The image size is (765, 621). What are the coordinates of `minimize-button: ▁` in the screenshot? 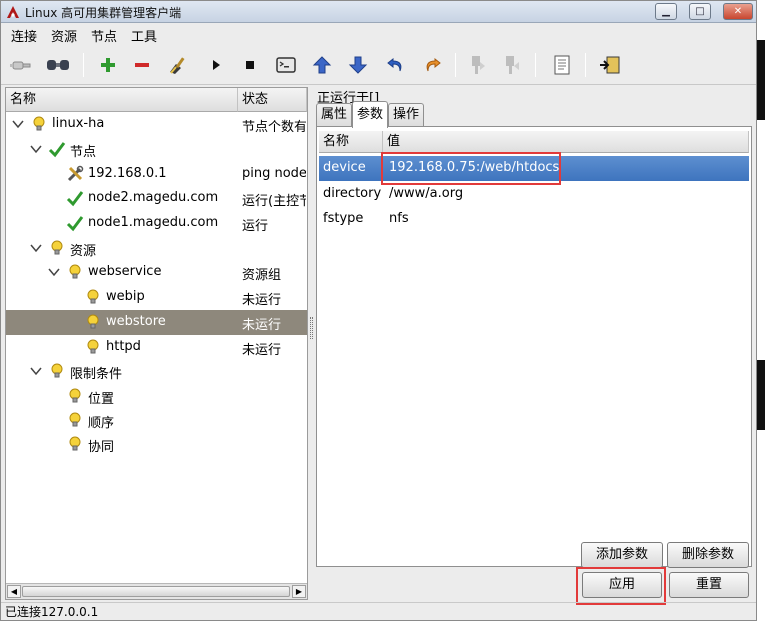 It's located at (666, 11).